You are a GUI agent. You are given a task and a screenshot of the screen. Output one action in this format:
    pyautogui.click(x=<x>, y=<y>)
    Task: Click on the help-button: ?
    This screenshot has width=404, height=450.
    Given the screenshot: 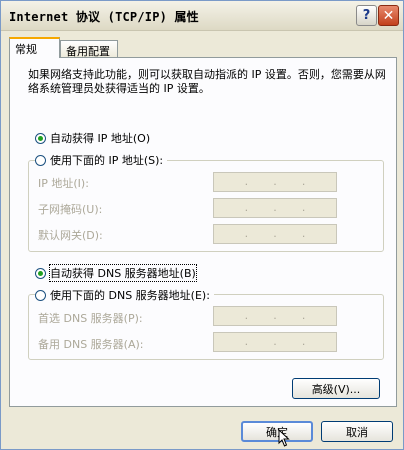 What is the action you would take?
    pyautogui.click(x=366, y=15)
    